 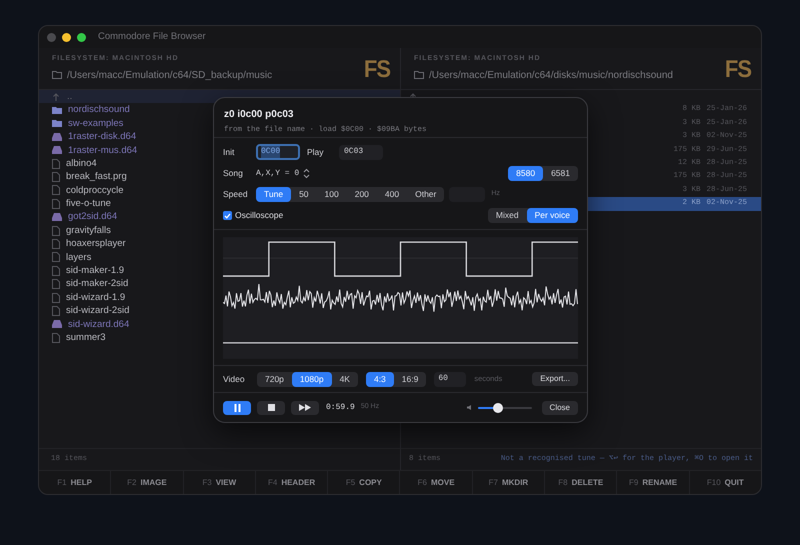 I want to click on function-key-button: F2 IMAGE, so click(x=147, y=482).